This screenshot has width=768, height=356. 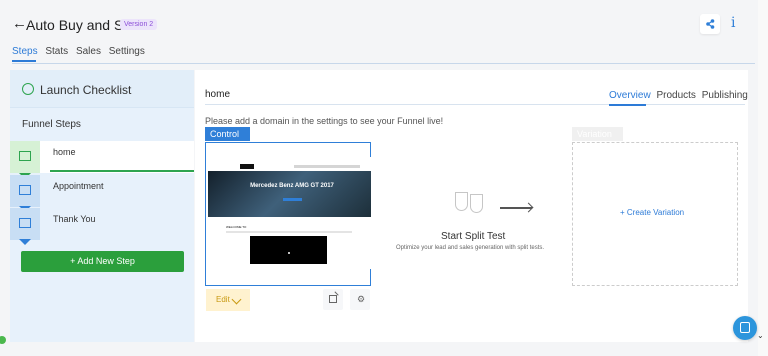 What do you see at coordinates (88, 51) in the screenshot?
I see `tab-sales: Sales` at bounding box center [88, 51].